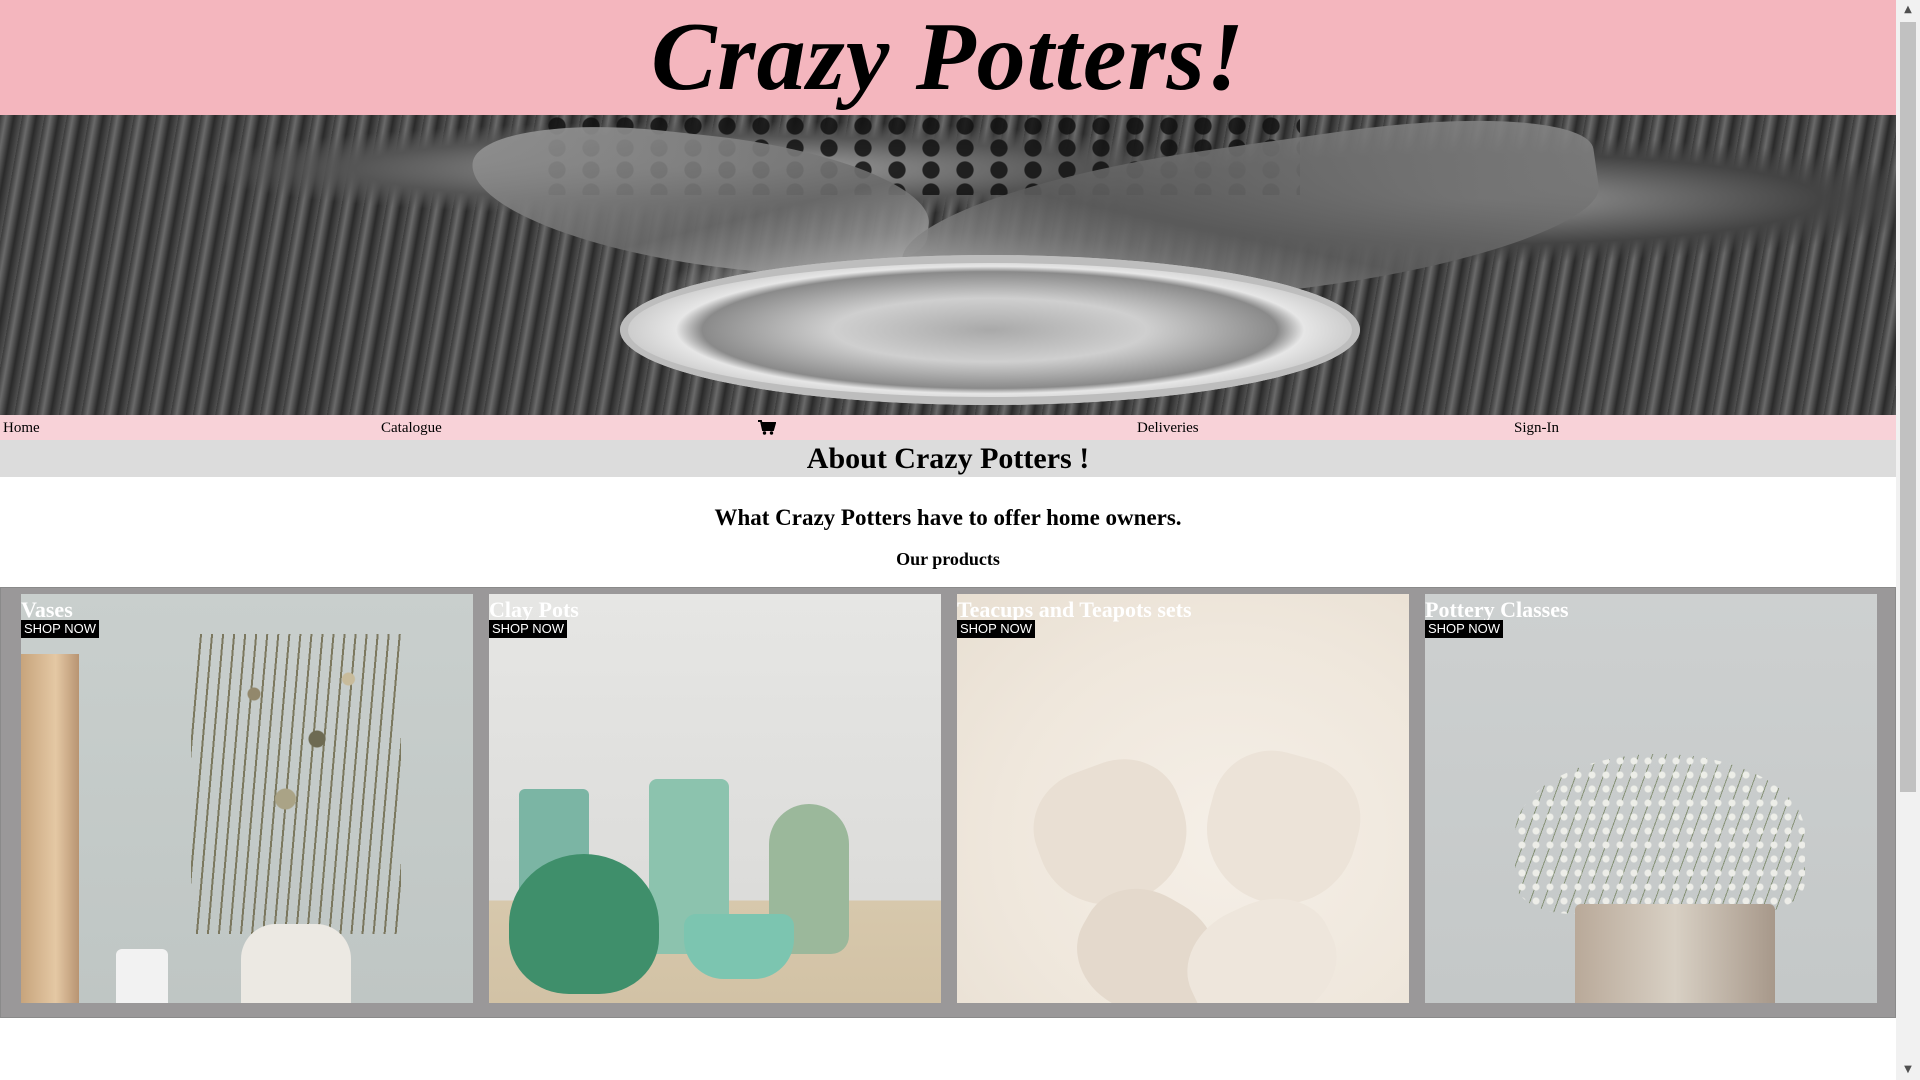 The width and height of the screenshot is (1920, 1080). What do you see at coordinates (1497, 609) in the screenshot?
I see `product-title: Pottery Classes` at bounding box center [1497, 609].